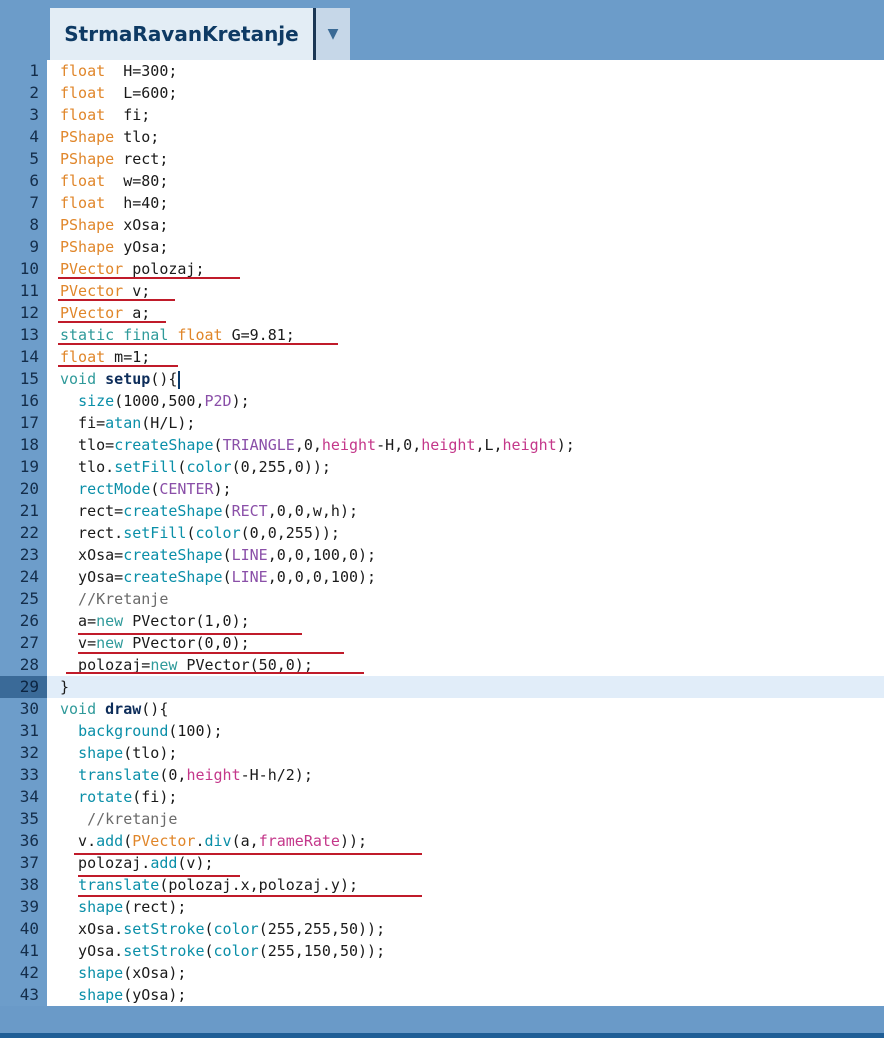  I want to click on code-line: 37 polozaj.add(v);, so click(442, 863).